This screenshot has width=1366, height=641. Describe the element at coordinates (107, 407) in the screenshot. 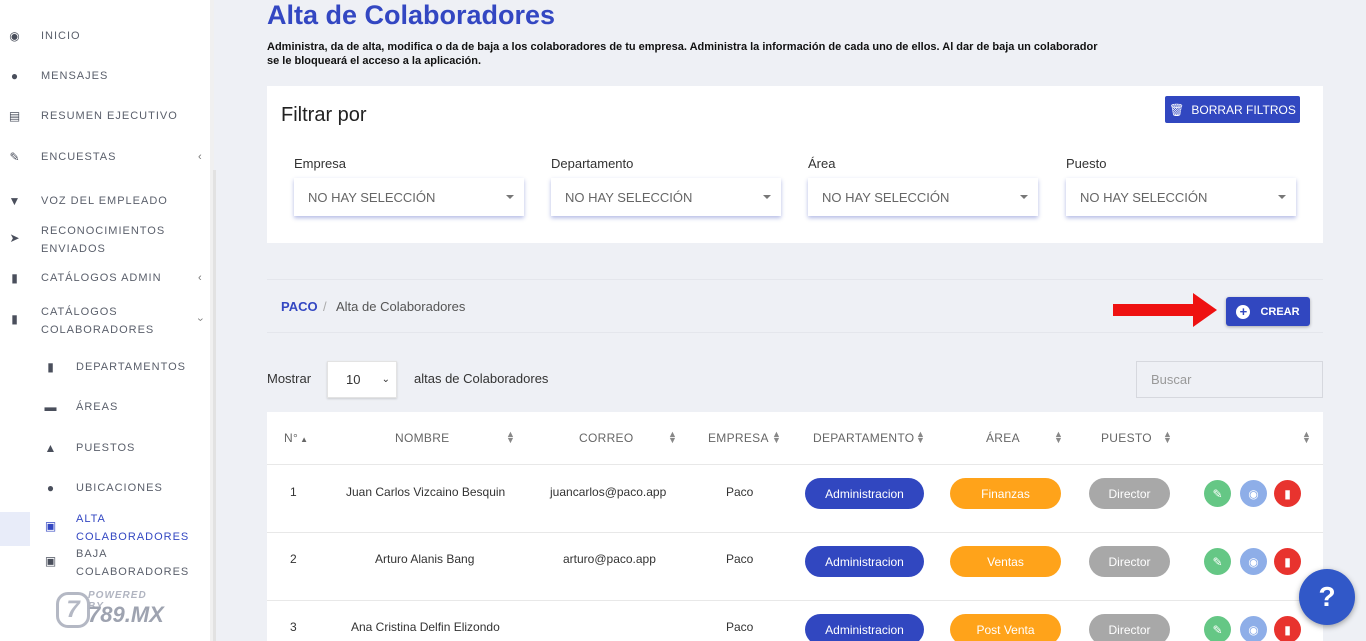

I see `sidebar-item-areas: ▬ ÁREAS` at that location.